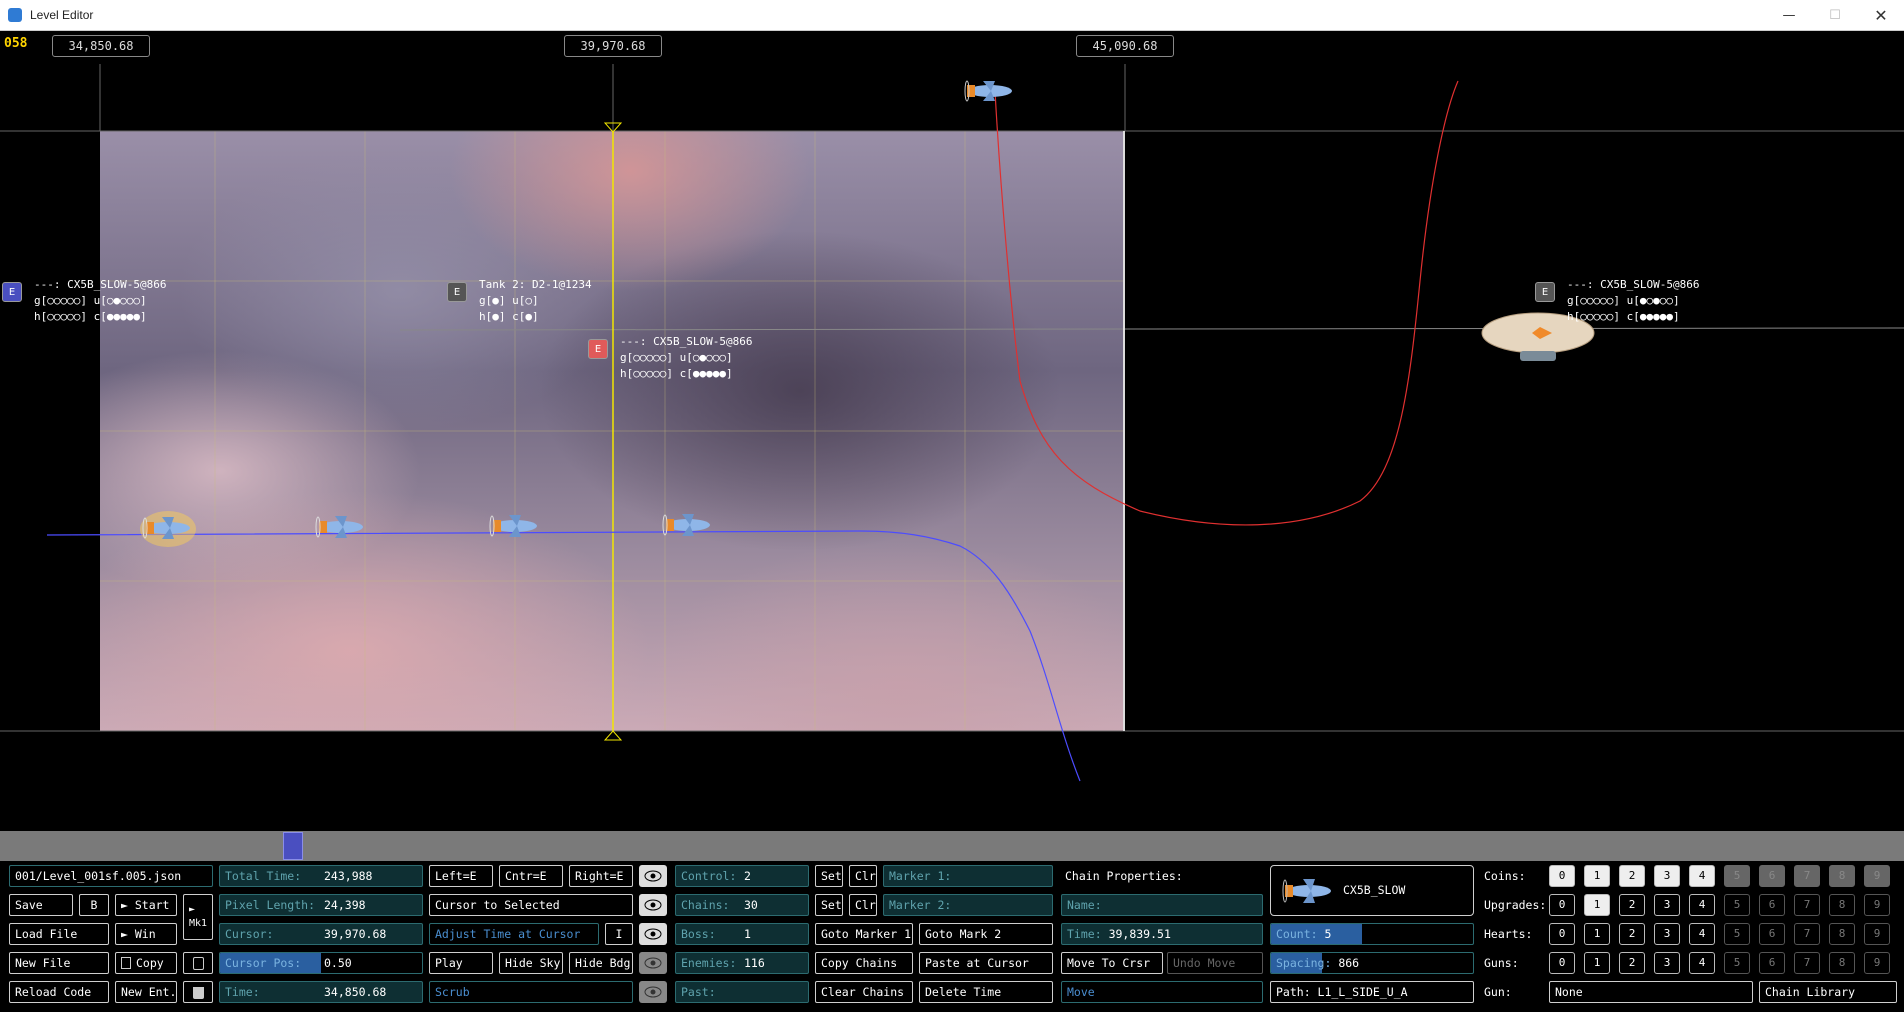  Describe the element at coordinates (1632, 905) in the screenshot. I see `upgrades-option-2: 2` at that location.